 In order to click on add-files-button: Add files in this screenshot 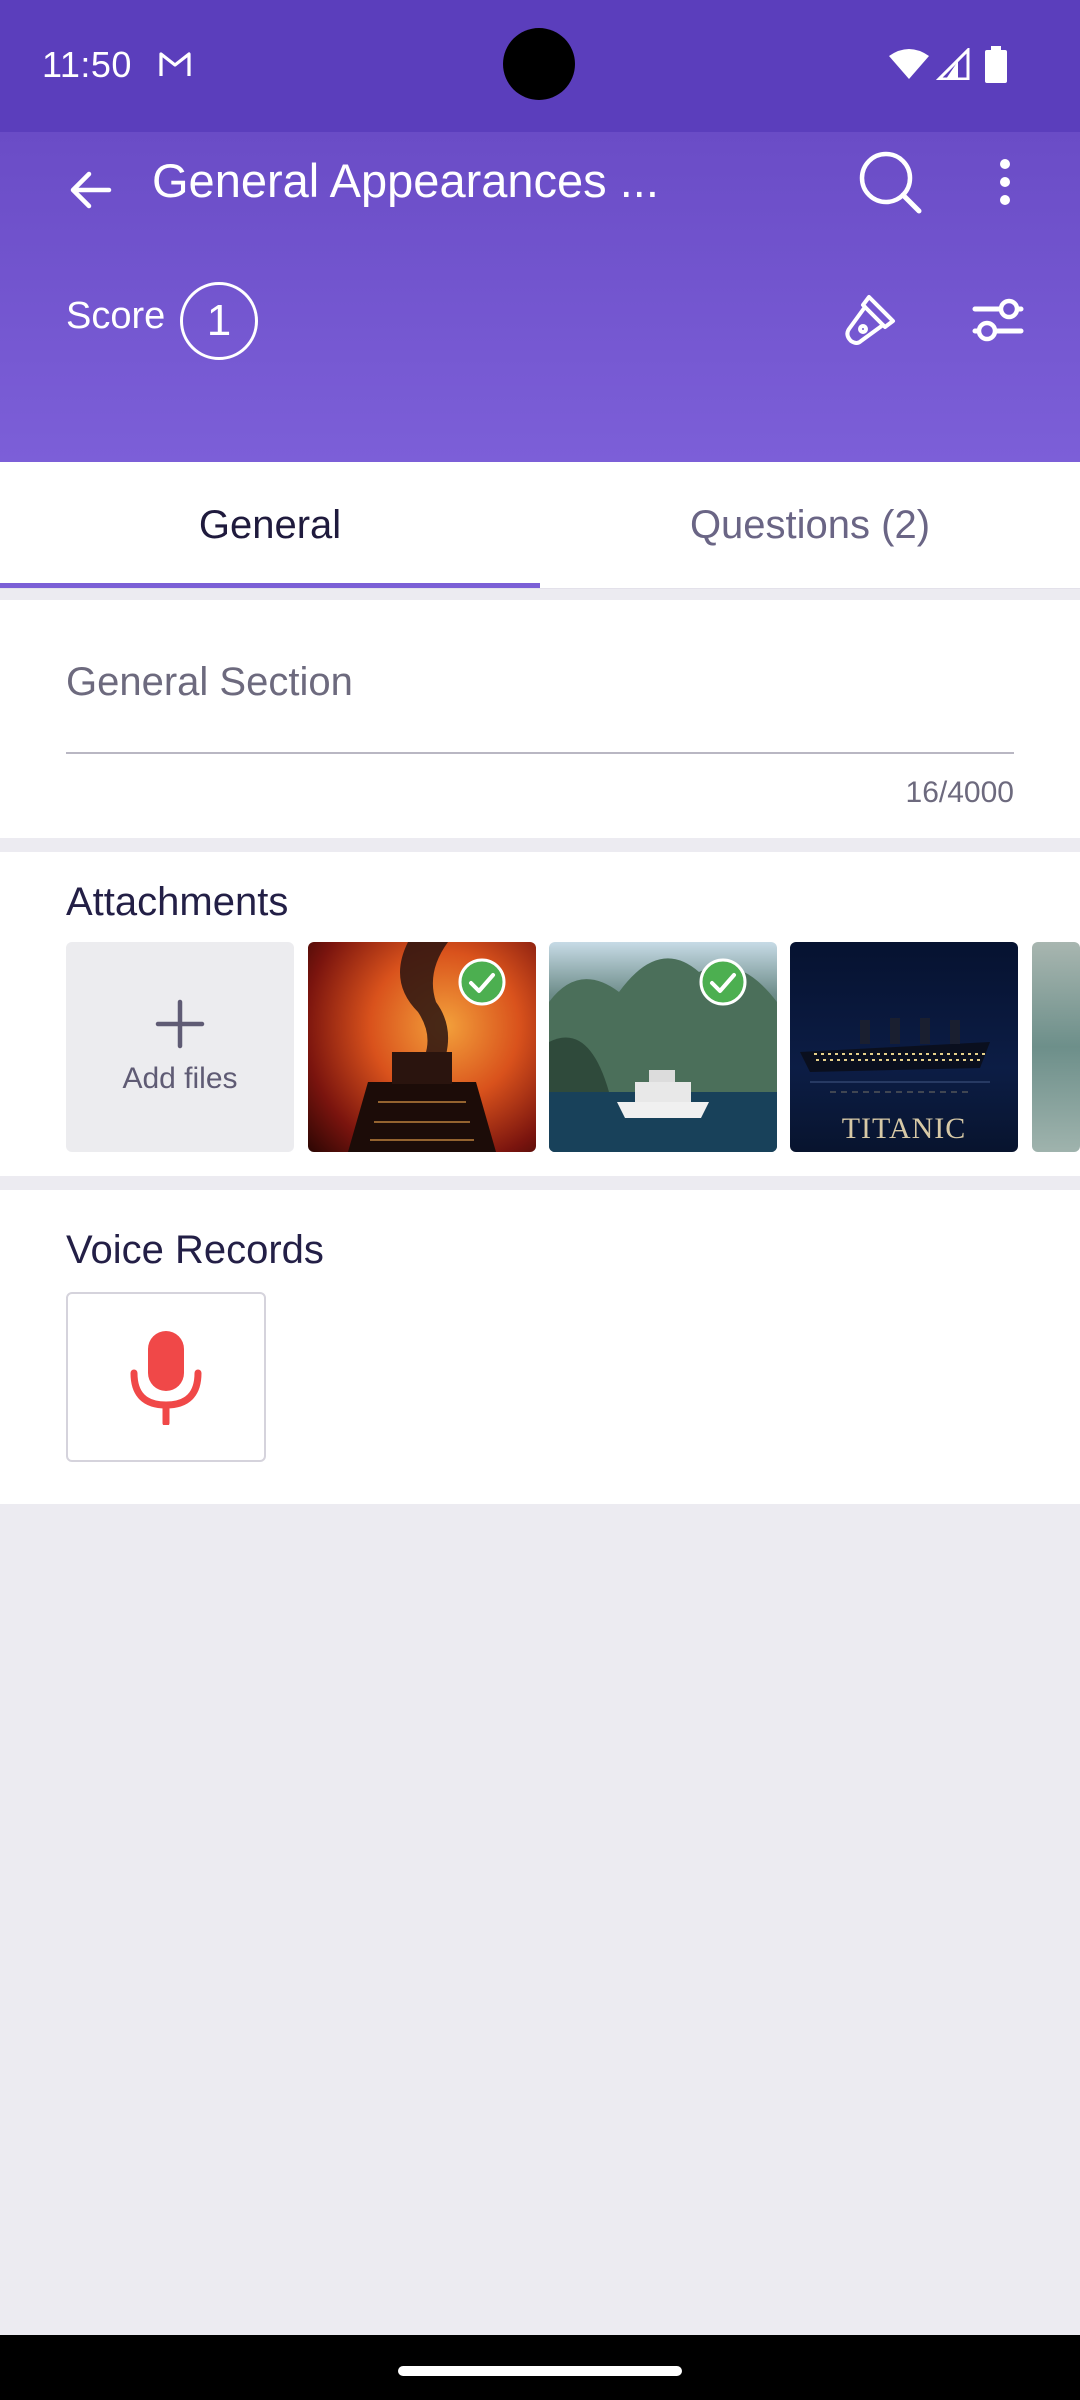, I will do `click(180, 1047)`.